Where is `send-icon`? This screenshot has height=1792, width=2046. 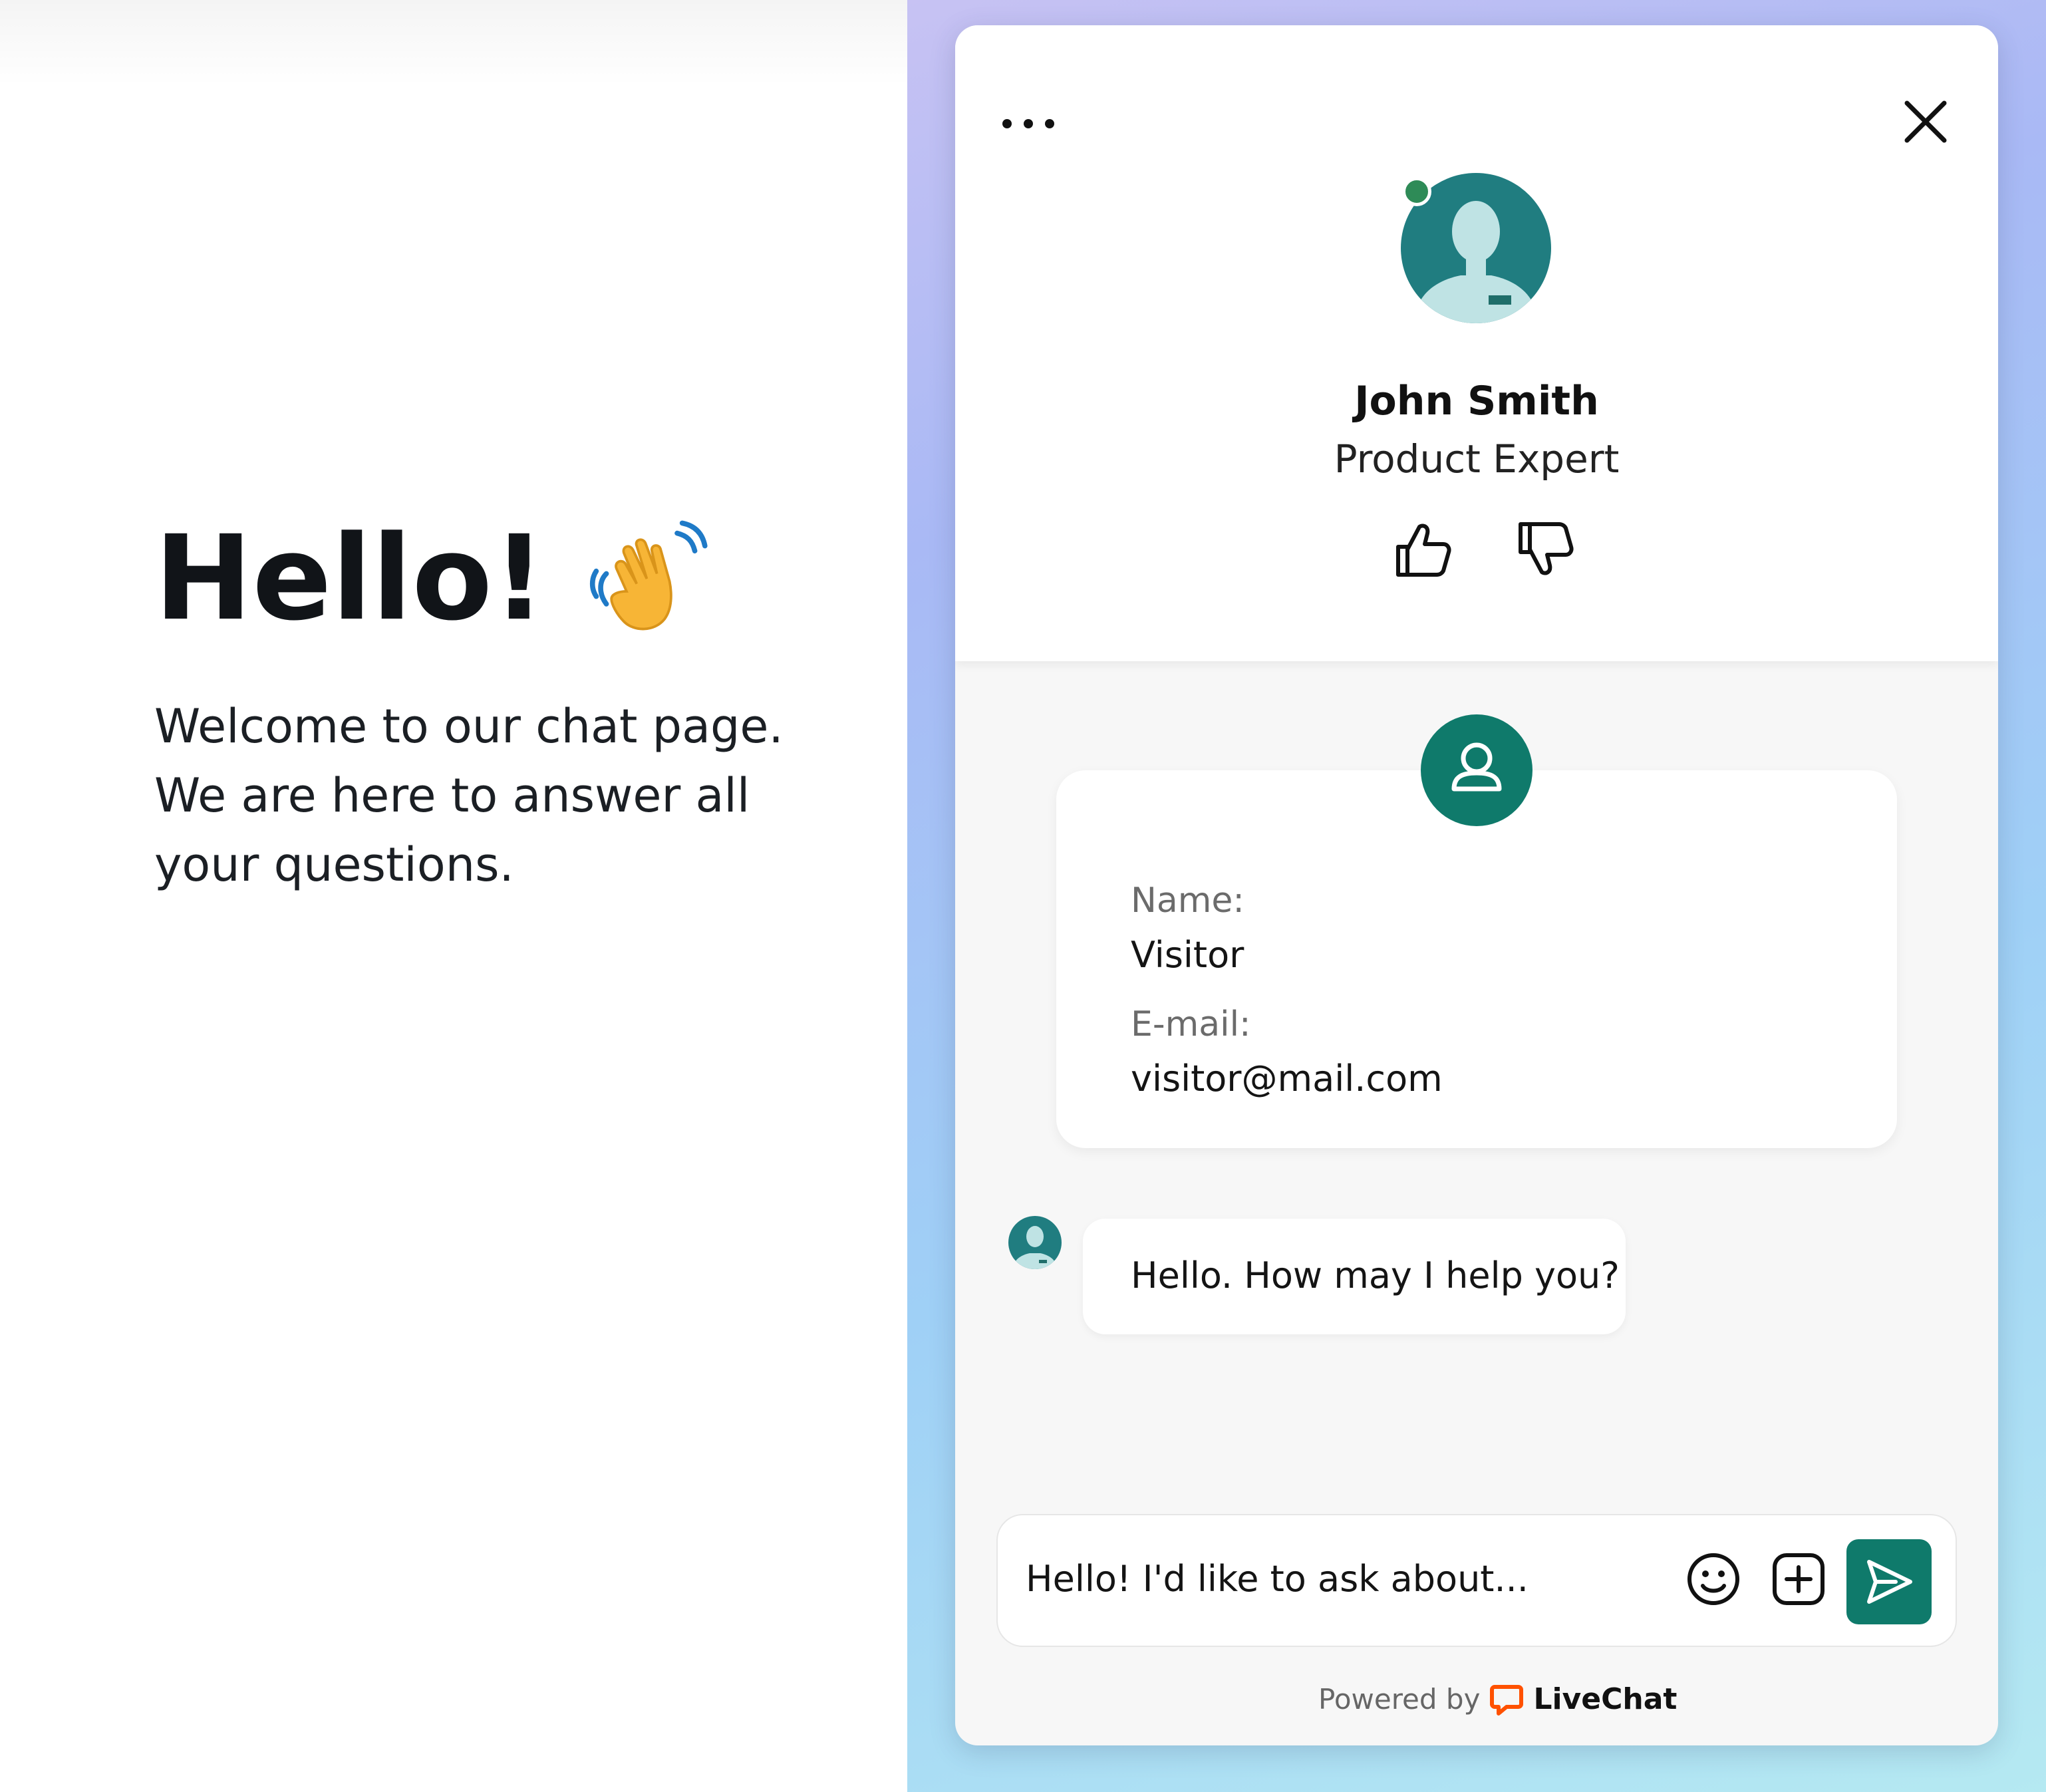
send-icon is located at coordinates (1889, 1582).